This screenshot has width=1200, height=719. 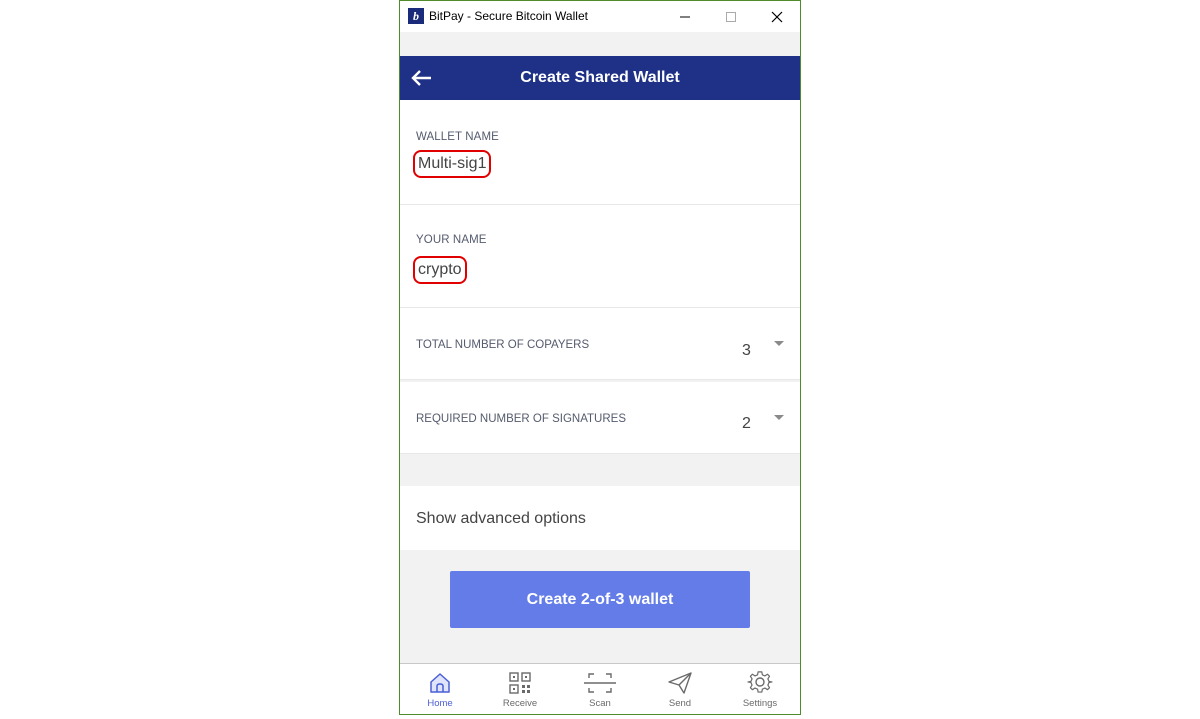 I want to click on tab-send: Send, so click(x=680, y=689).